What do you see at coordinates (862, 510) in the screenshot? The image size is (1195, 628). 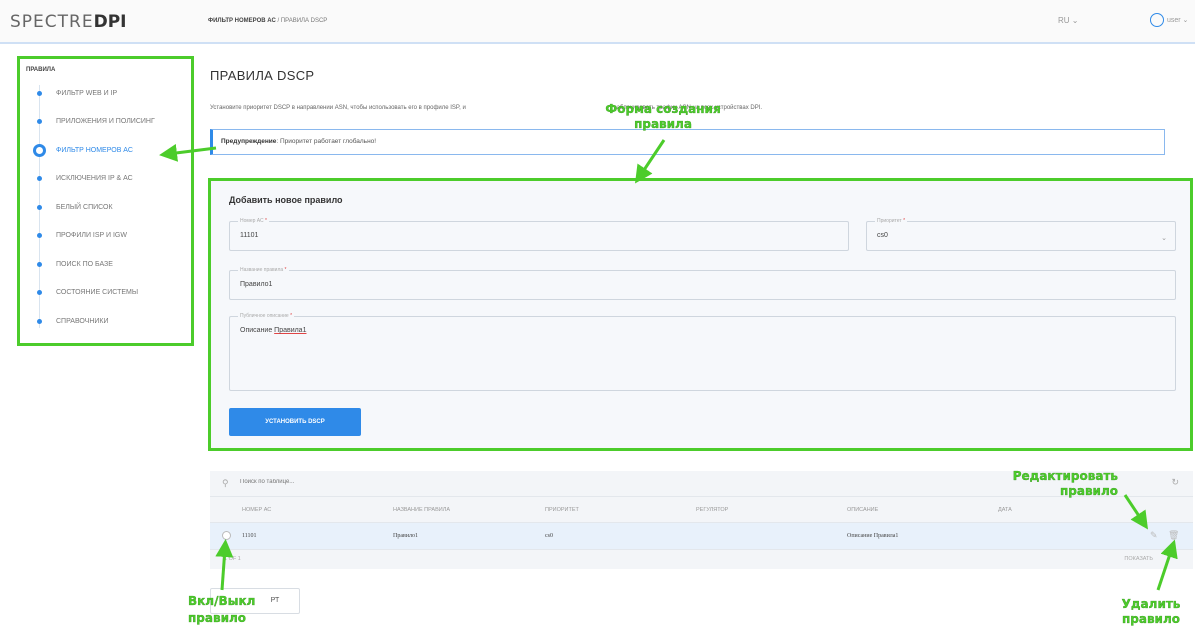 I see `column-header-description: ОПИСАНИЕ` at bounding box center [862, 510].